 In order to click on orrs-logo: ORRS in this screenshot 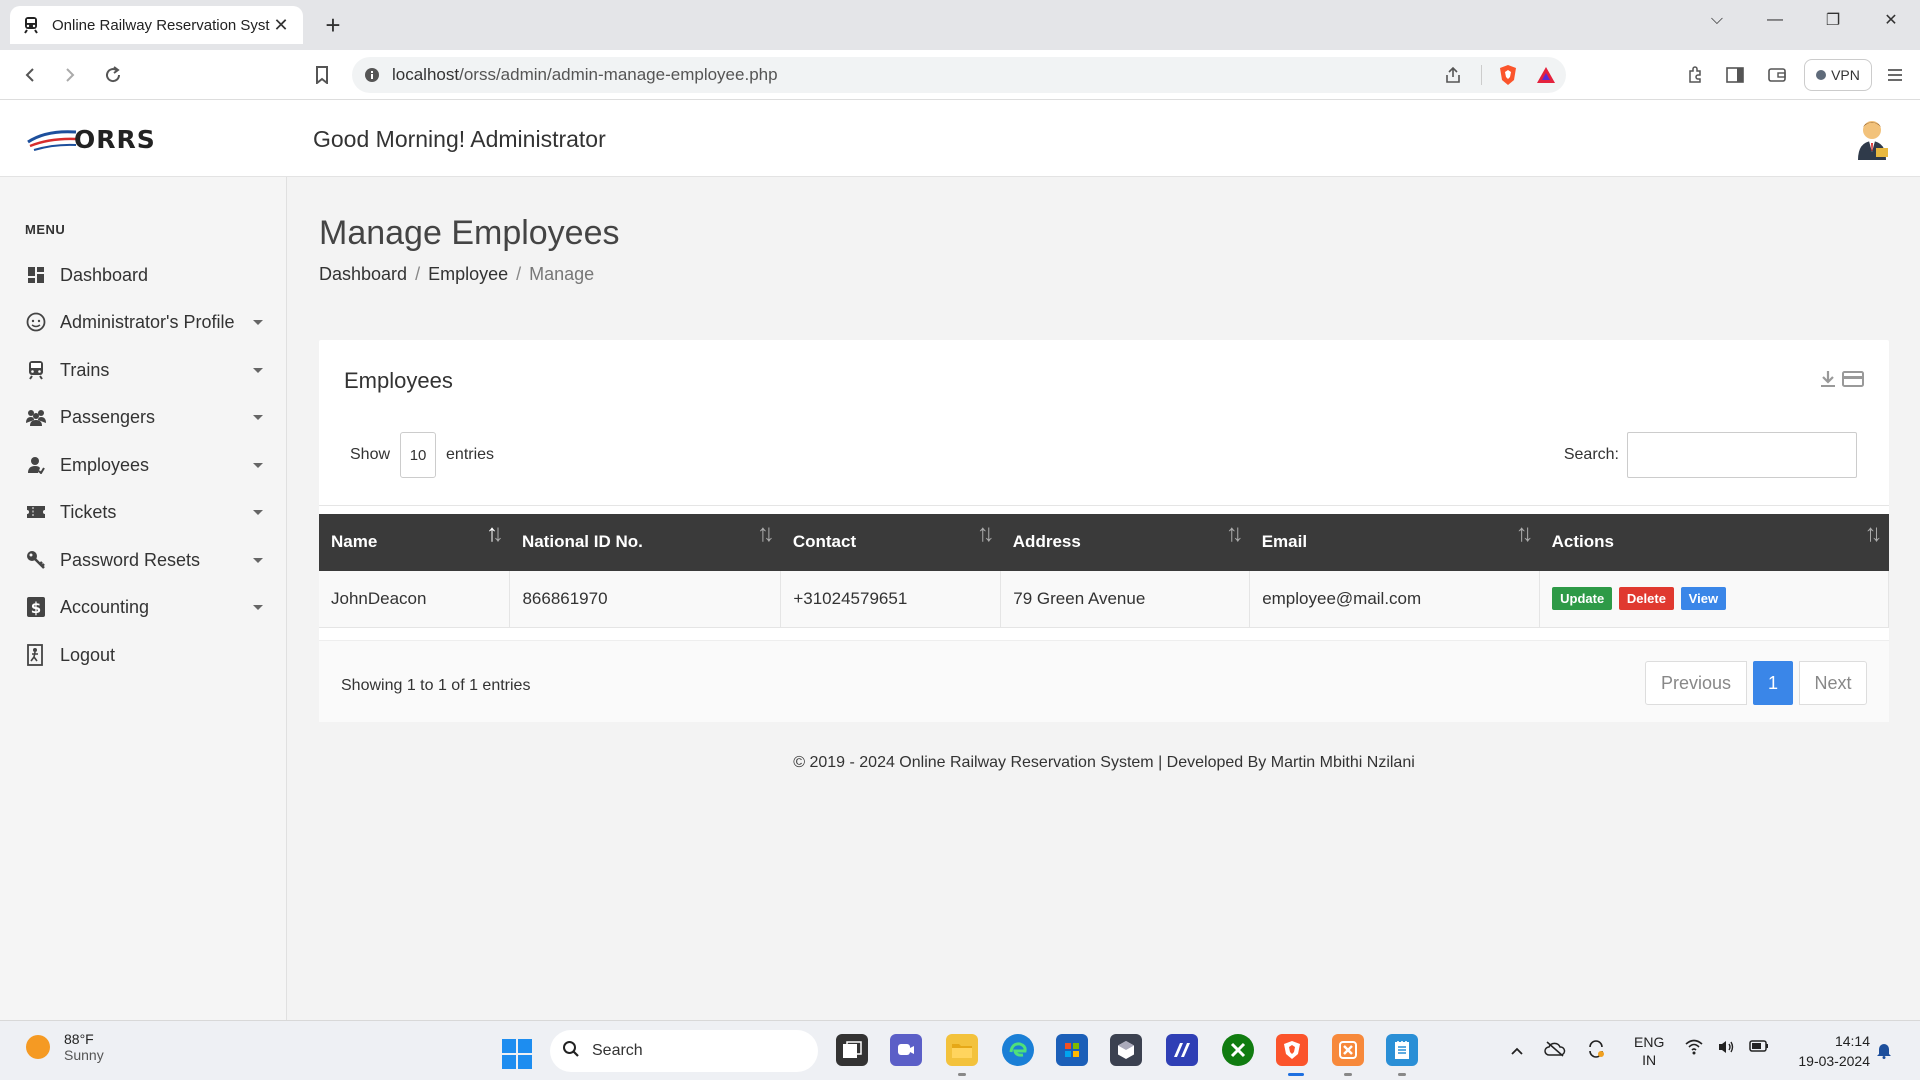, I will do `click(91, 139)`.